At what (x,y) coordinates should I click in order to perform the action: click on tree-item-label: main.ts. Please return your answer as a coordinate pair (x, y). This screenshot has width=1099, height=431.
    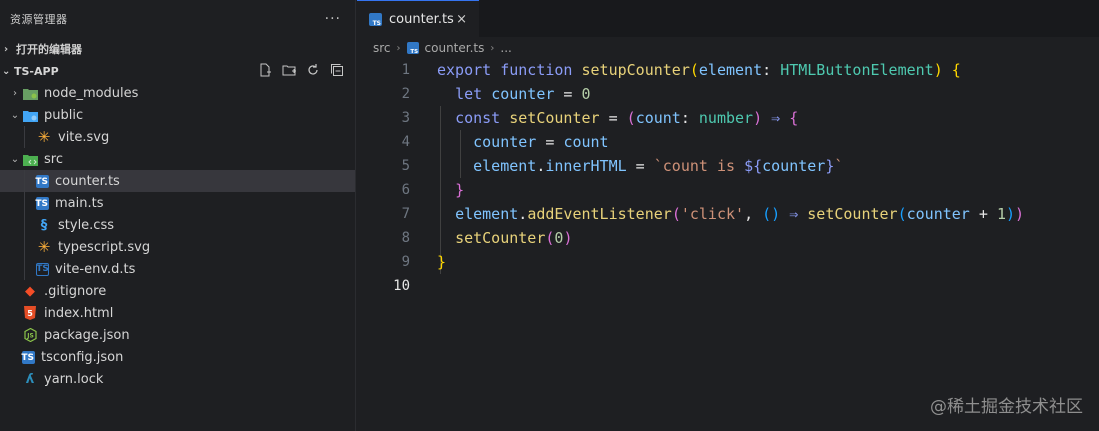
    Looking at the image, I should click on (79, 203).